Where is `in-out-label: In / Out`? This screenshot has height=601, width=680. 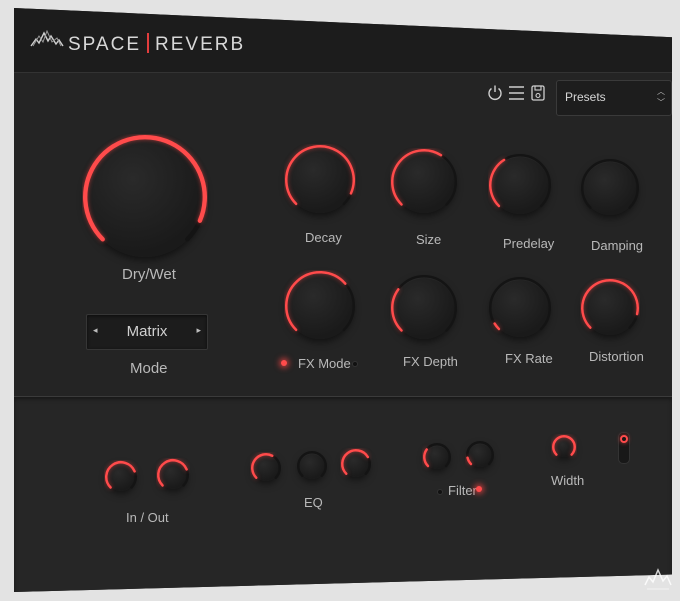
in-out-label: In / Out is located at coordinates (147, 517).